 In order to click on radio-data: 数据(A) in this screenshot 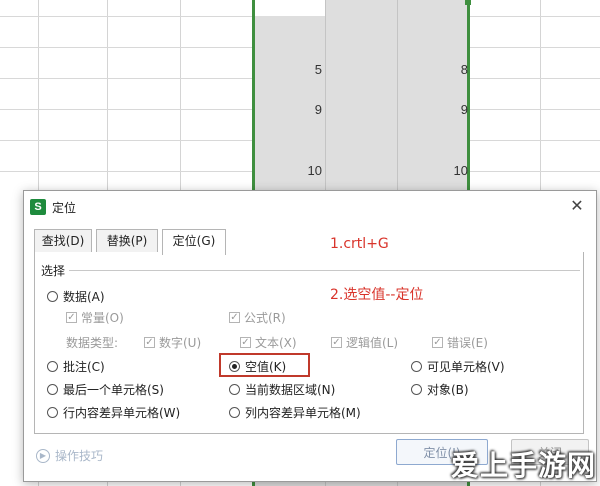, I will do `click(76, 296)`.